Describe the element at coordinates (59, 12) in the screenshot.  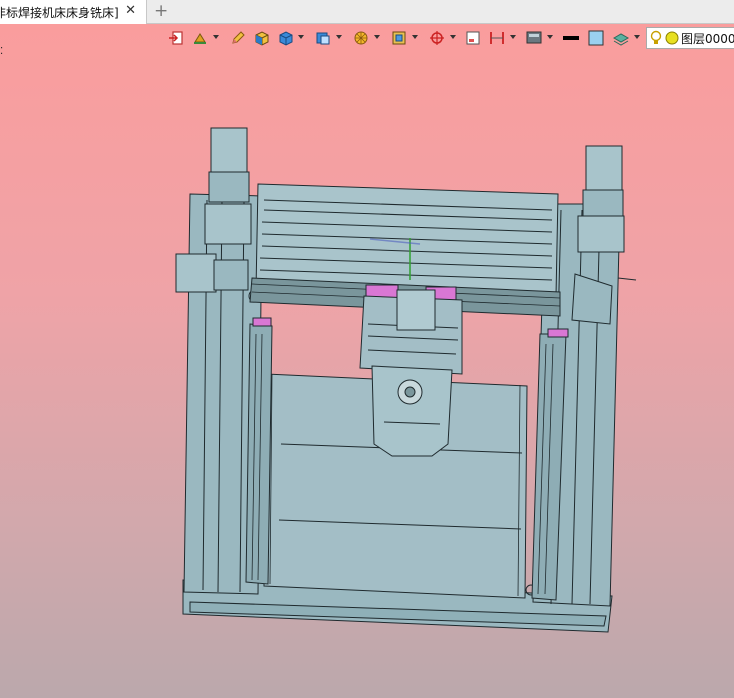
I see `document-tab-title: 非标焊接机床床身铣床]` at that location.